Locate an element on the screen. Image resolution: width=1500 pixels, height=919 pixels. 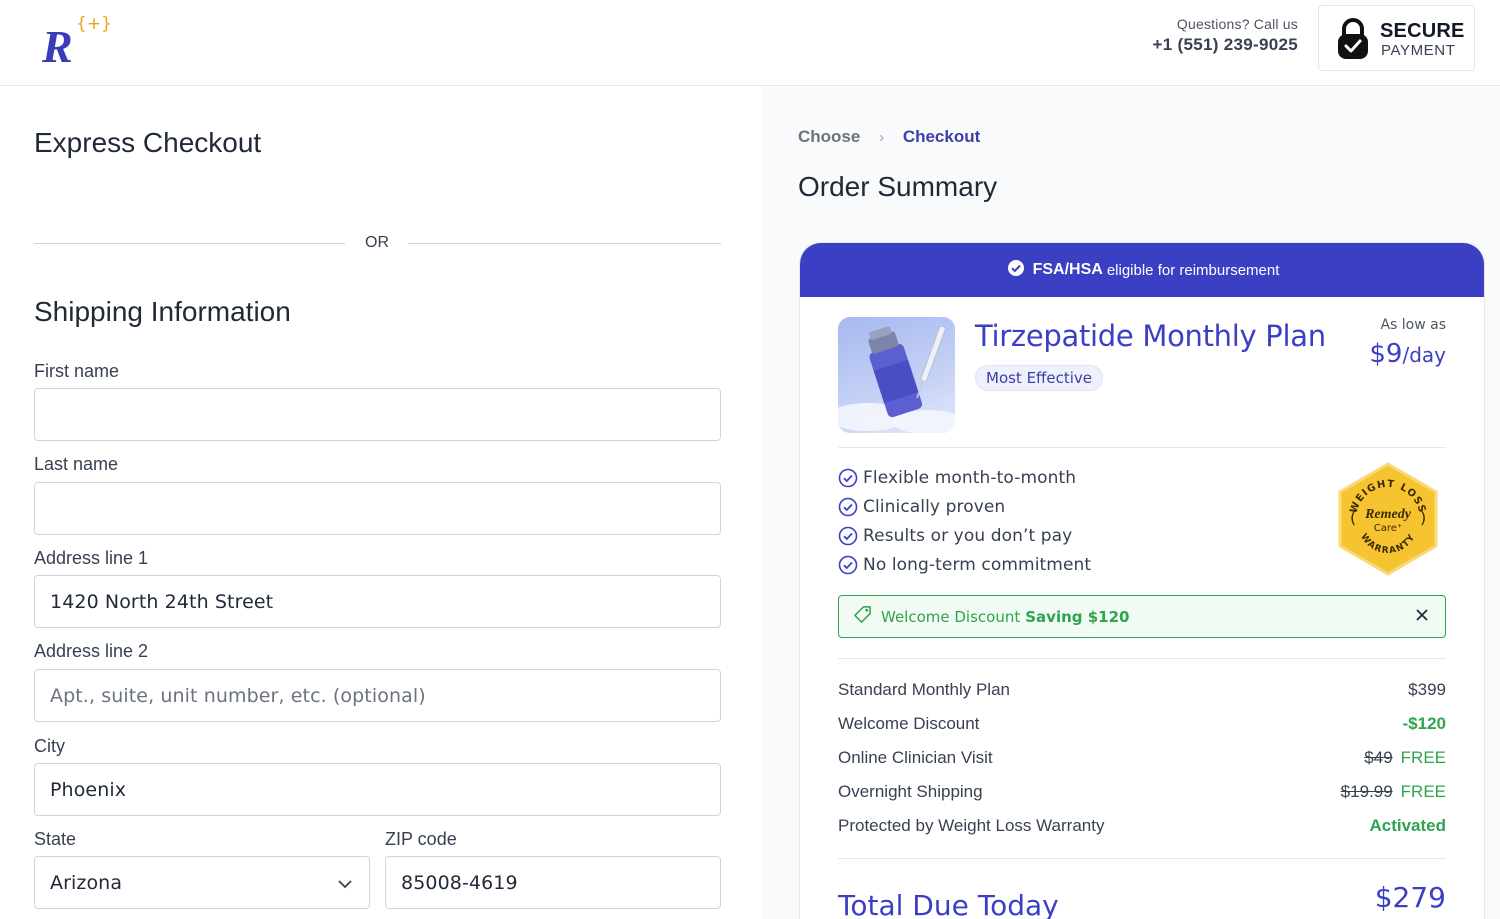
secure-payment-badge: SECURE PAYMENT is located at coordinates (1396, 38).